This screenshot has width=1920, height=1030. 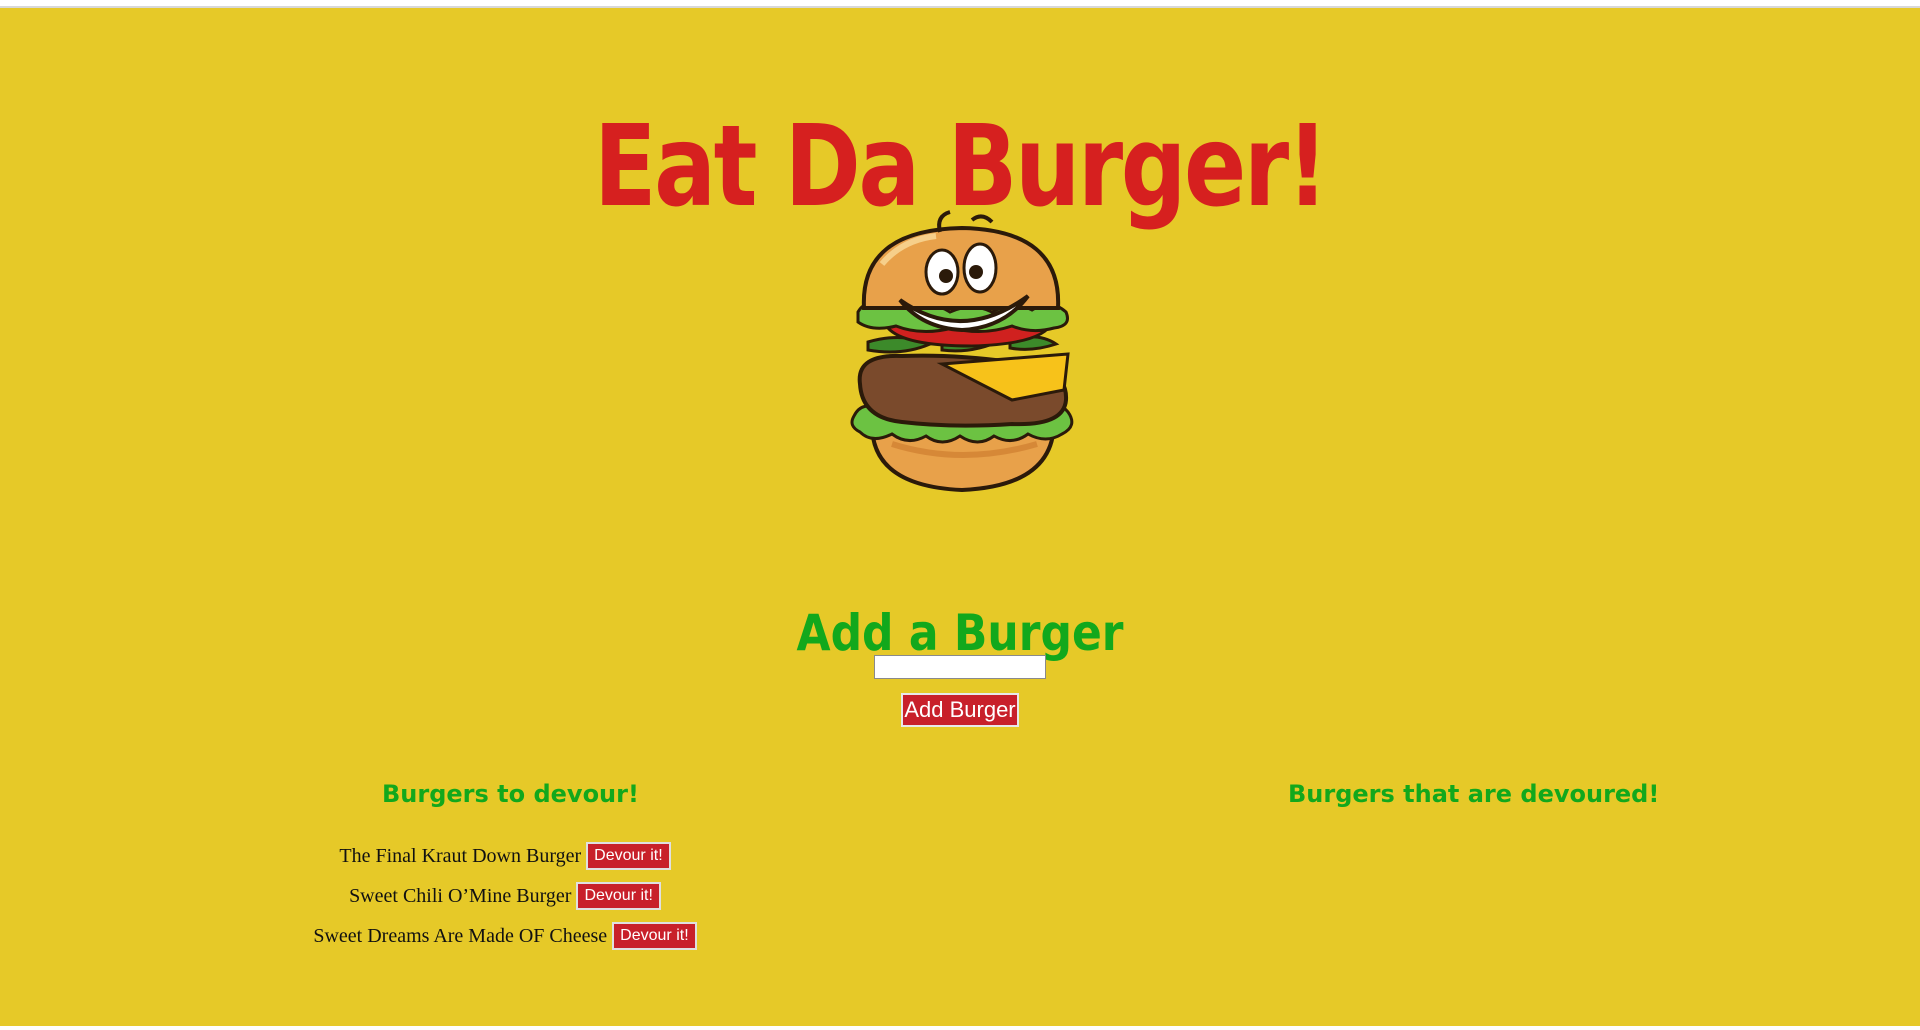 I want to click on burgers-to-devour-heading: Burgers to devour!, so click(x=510, y=794).